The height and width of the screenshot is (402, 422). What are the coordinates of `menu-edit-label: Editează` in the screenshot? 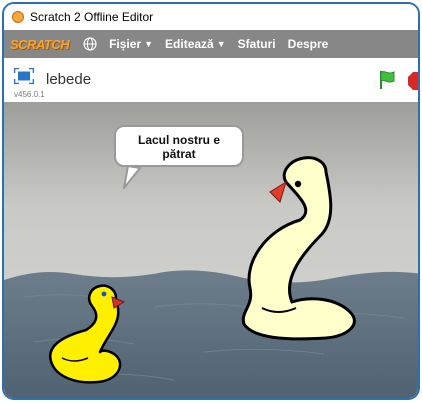 It's located at (189, 44).